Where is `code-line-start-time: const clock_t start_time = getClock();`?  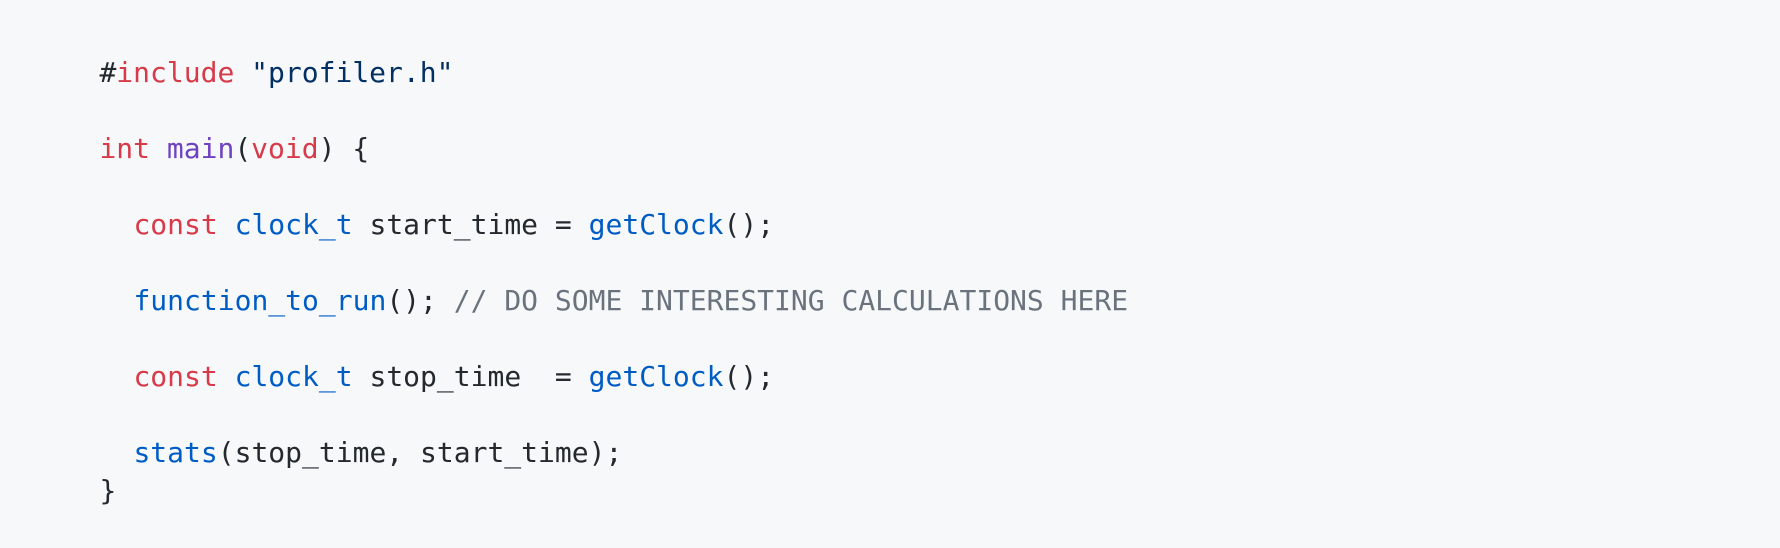
code-line-start-time: const clock_t start_time = getClock(); is located at coordinates (906, 204).